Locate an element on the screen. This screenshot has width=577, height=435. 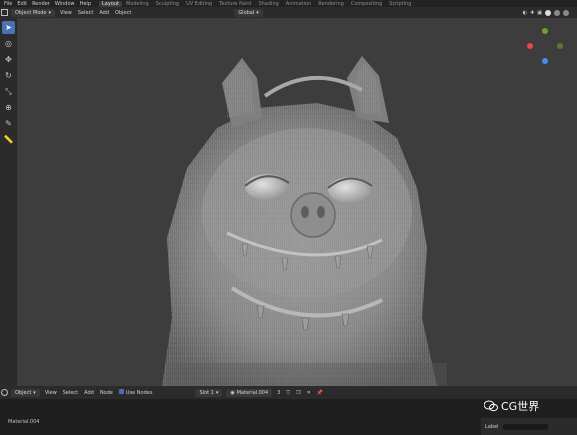
shading-material-icon is located at coordinates (557, 12).